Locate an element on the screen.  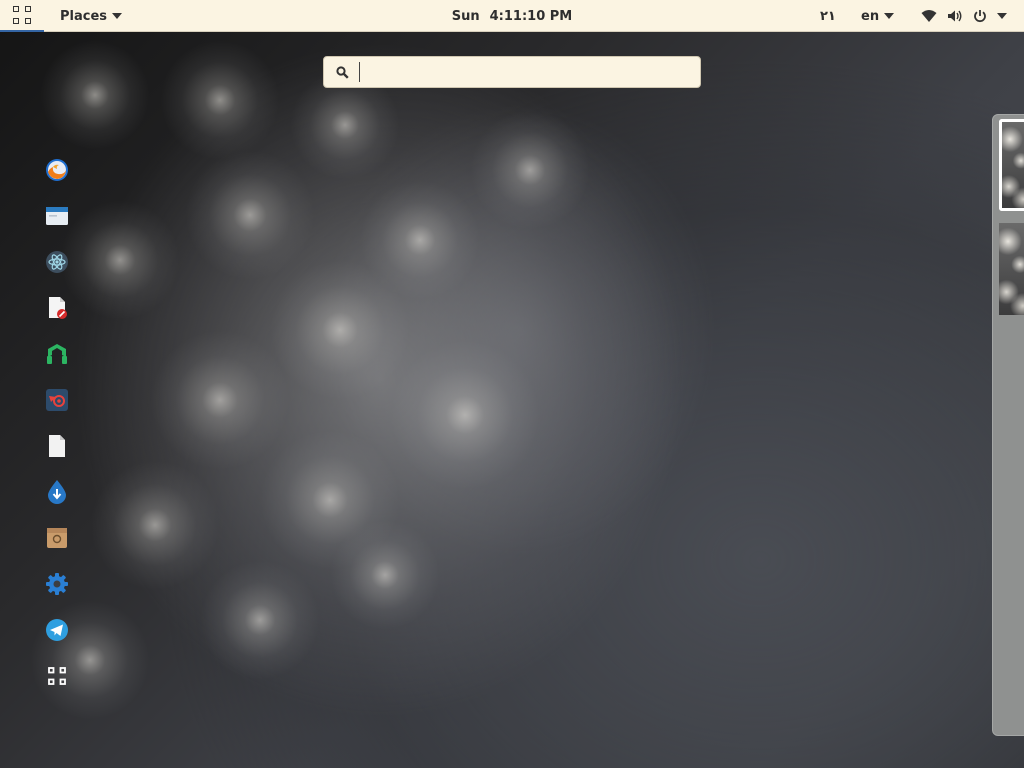
dash-item-blender is located at coordinates (57, 400).